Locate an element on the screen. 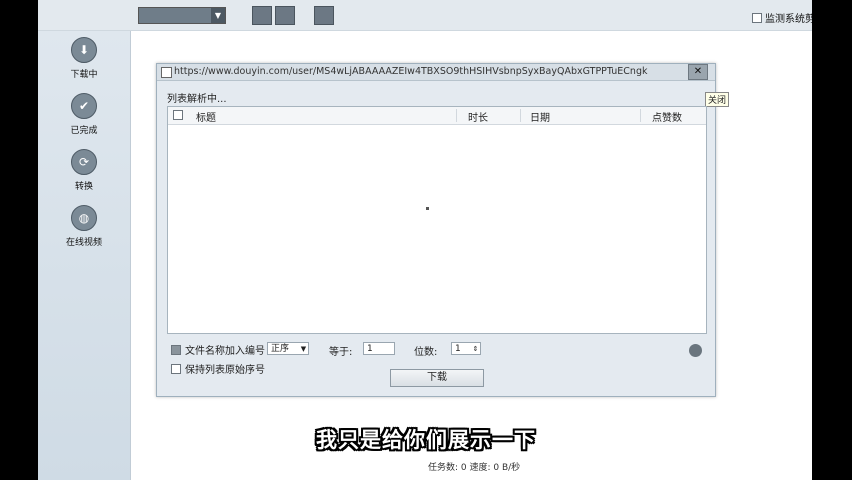 This screenshot has height=480, width=852. equals-label: 等于: is located at coordinates (341, 352).